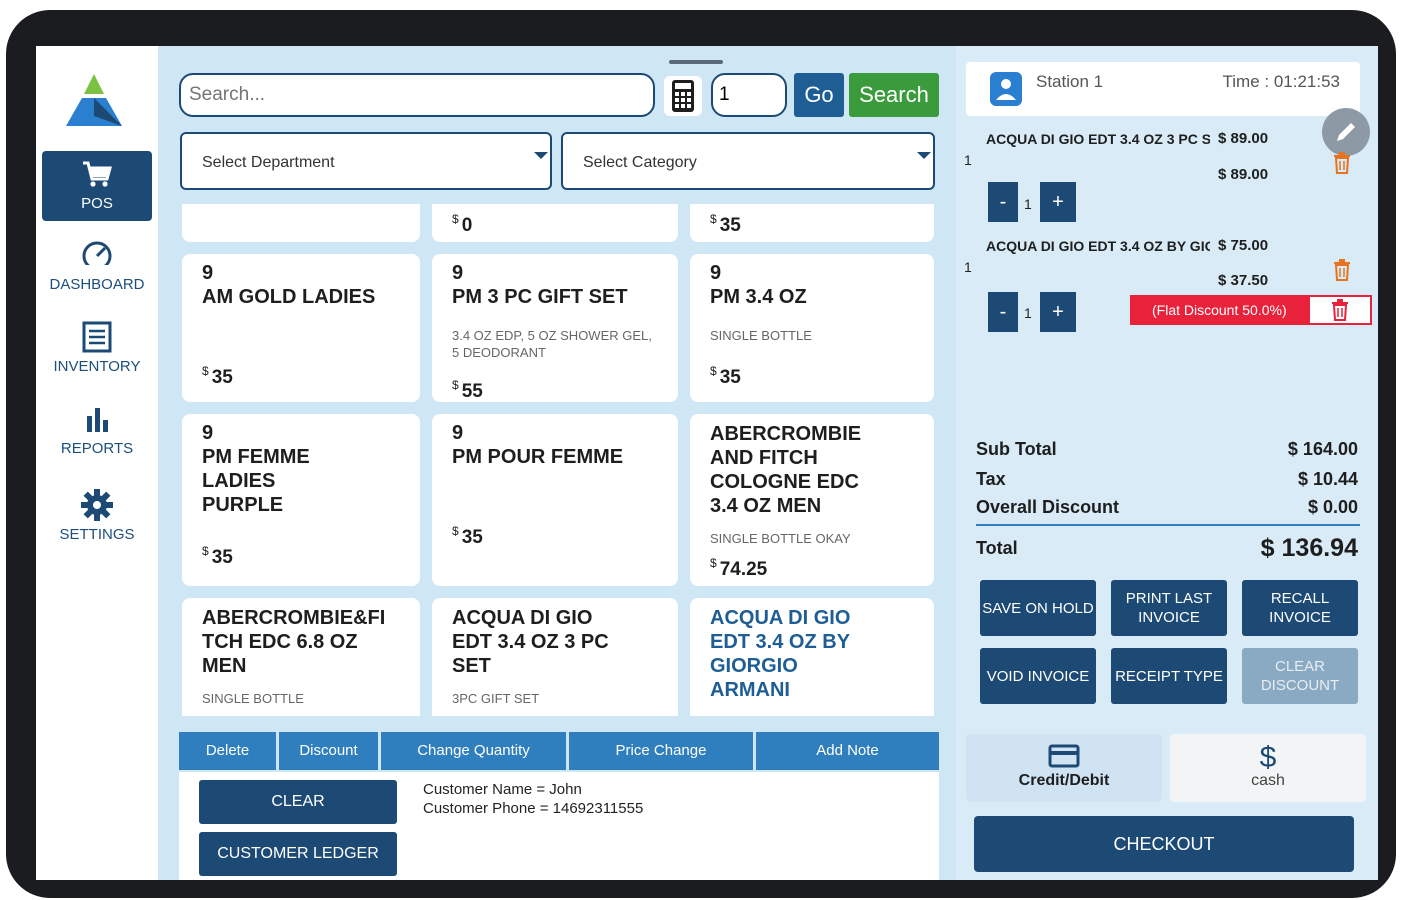  Describe the element at coordinates (298, 854) in the screenshot. I see `customer-ledger-button: CUSTOMER LEDGER` at that location.